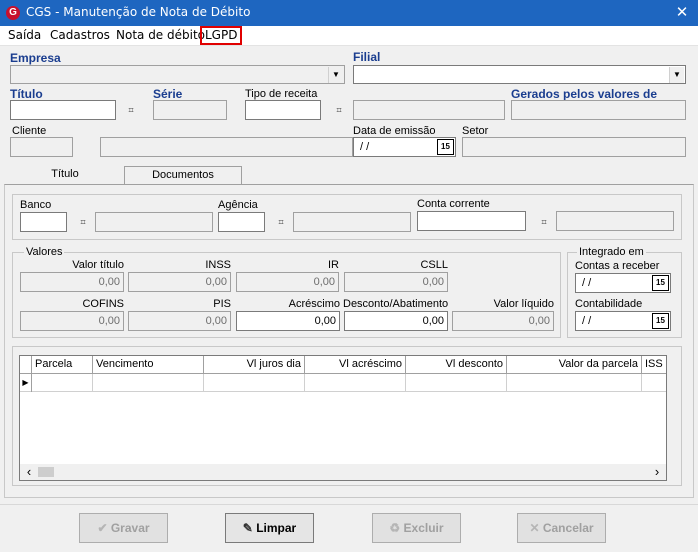 This screenshot has width=698, height=552. Describe the element at coordinates (41, 147) in the screenshot. I see `cliente-codigo-input` at that location.